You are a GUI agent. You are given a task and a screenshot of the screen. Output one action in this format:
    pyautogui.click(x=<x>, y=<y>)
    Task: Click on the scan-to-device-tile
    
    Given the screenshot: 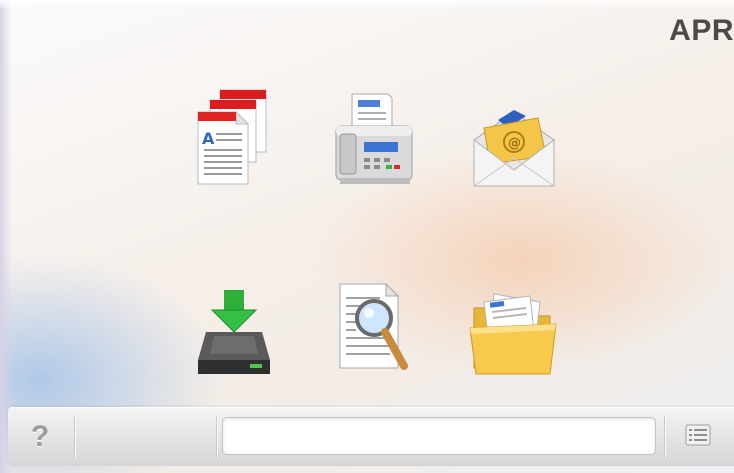 What is the action you would take?
    pyautogui.click(x=234, y=330)
    